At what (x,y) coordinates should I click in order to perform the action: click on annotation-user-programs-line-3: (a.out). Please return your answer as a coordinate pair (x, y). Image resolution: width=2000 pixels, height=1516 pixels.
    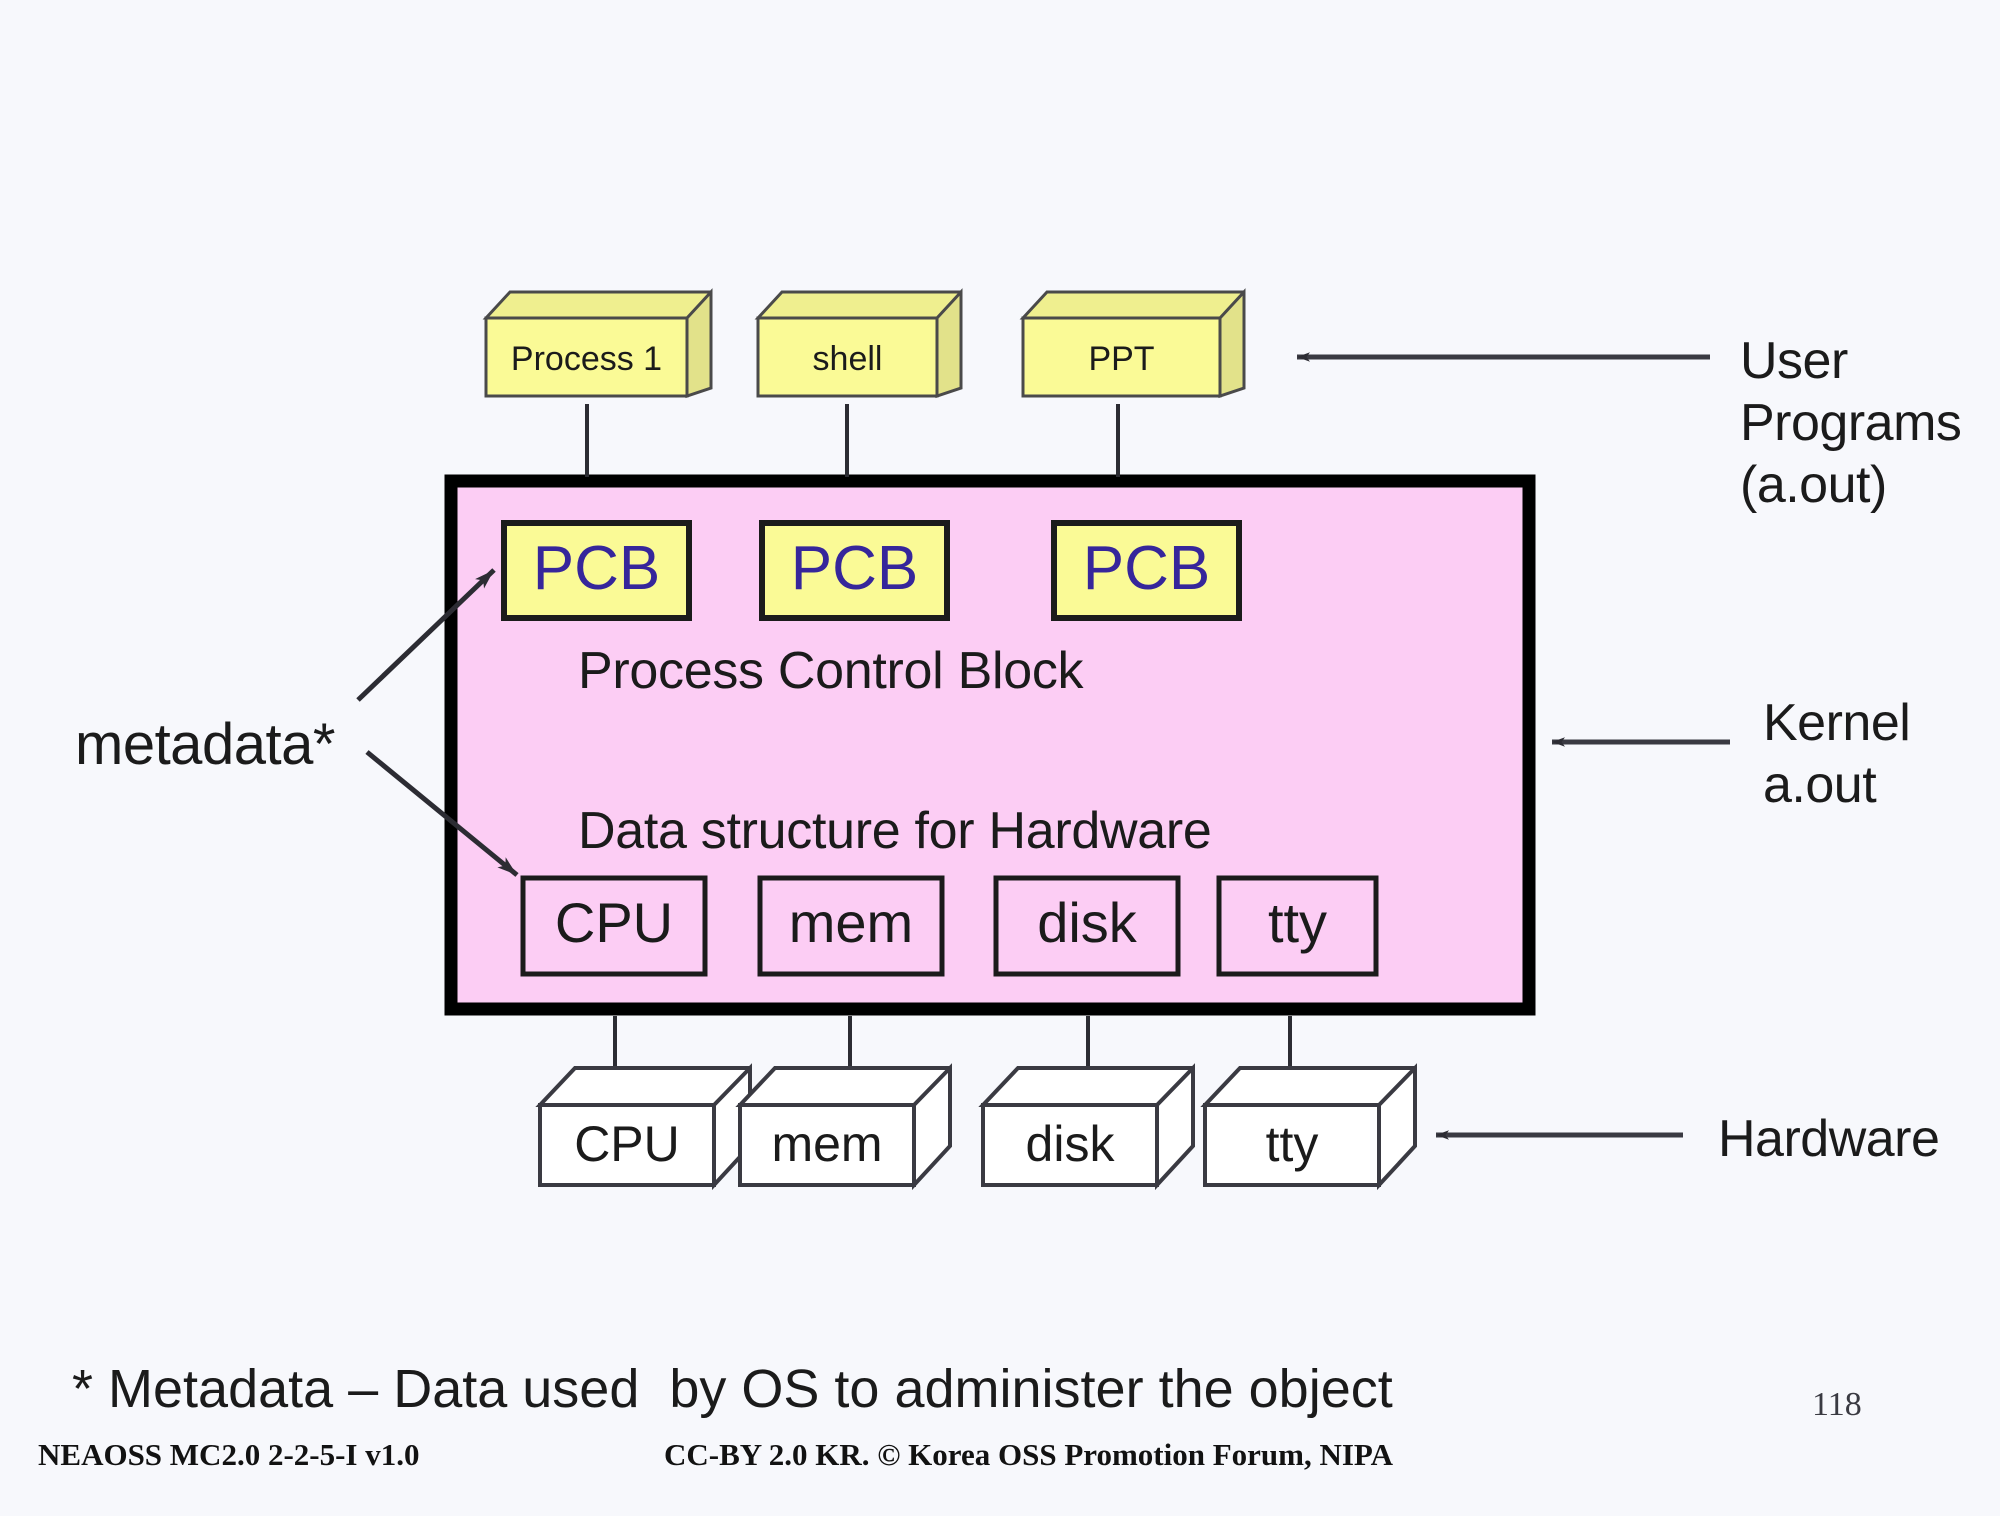
    Looking at the image, I should click on (1813, 485).